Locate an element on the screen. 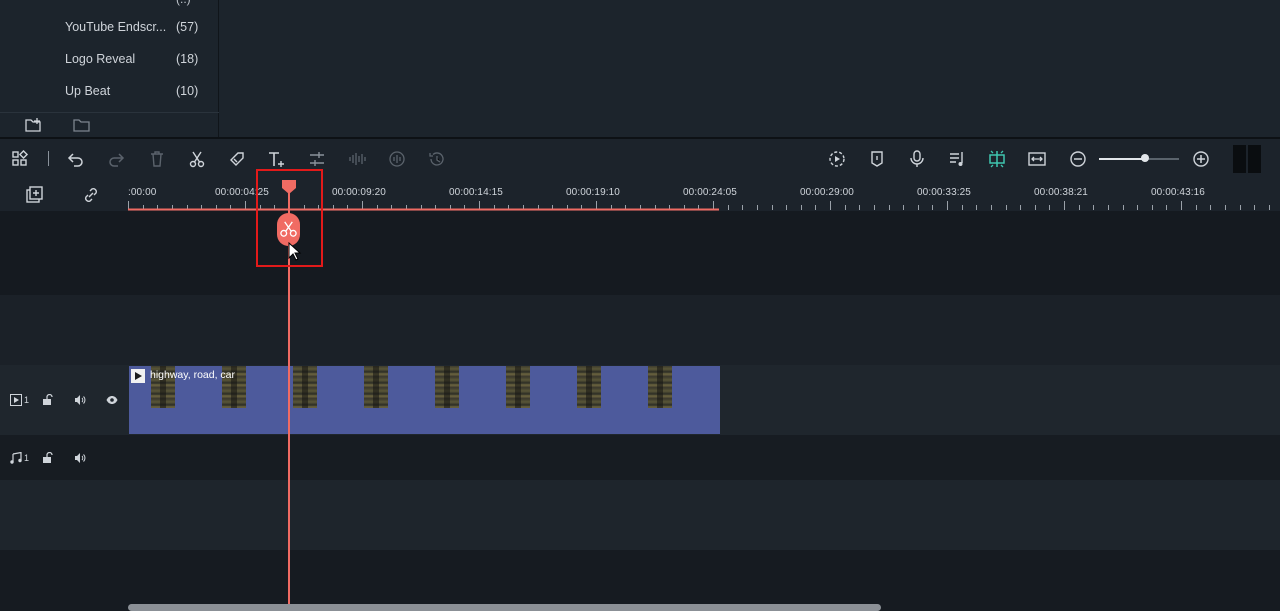 The image size is (1280, 611). eye-icon is located at coordinates (112, 400).